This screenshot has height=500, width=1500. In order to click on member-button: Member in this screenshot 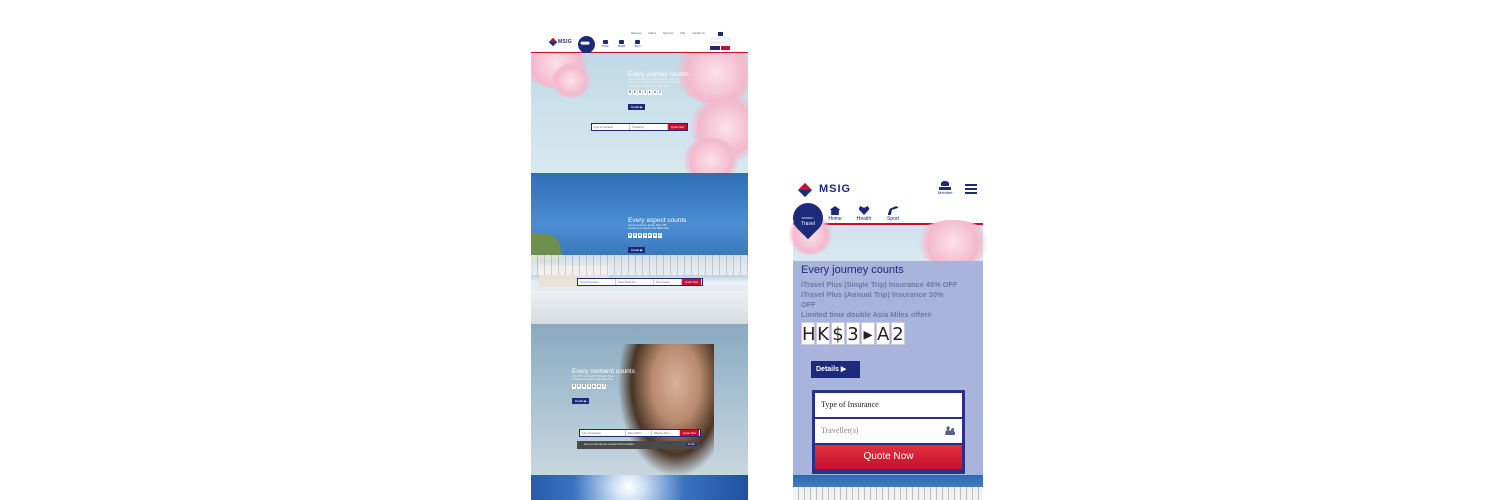, I will do `click(945, 188)`.